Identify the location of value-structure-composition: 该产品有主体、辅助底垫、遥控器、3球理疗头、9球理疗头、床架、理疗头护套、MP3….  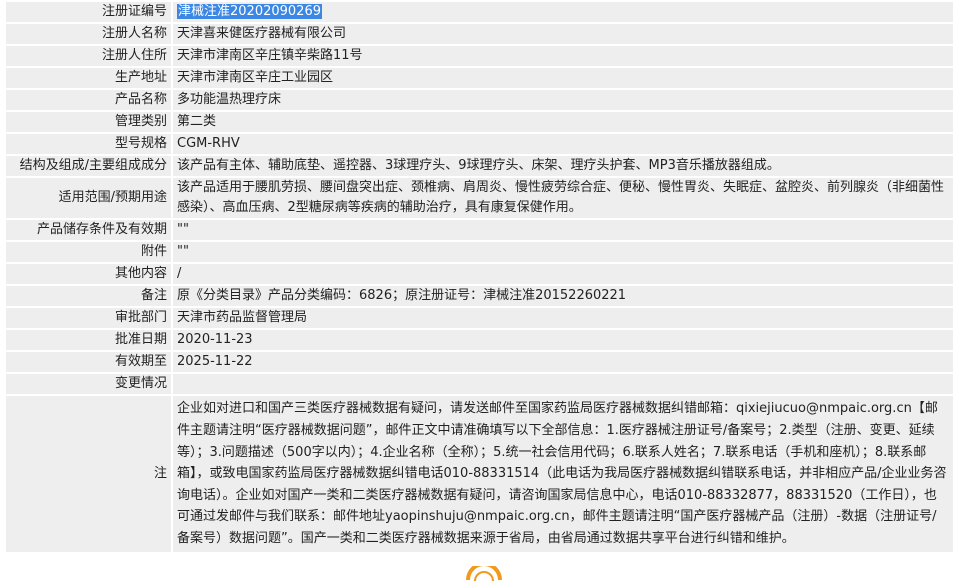
(563, 166).